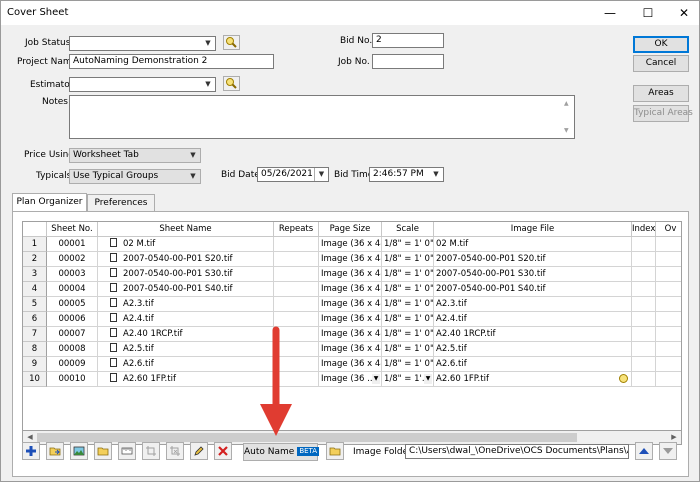 Image resolution: width=700 pixels, height=482 pixels. I want to click on close-button: ✕, so click(684, 13).